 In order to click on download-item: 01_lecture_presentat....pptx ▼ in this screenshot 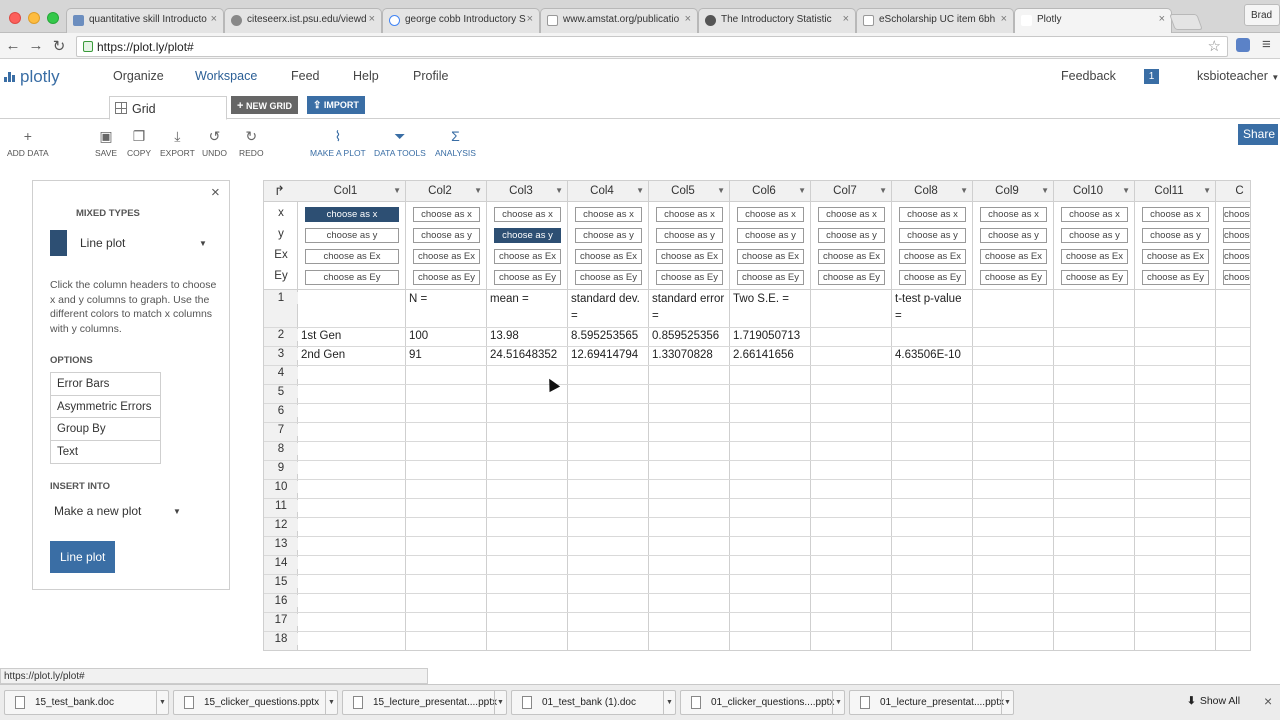, I will do `click(931, 702)`.